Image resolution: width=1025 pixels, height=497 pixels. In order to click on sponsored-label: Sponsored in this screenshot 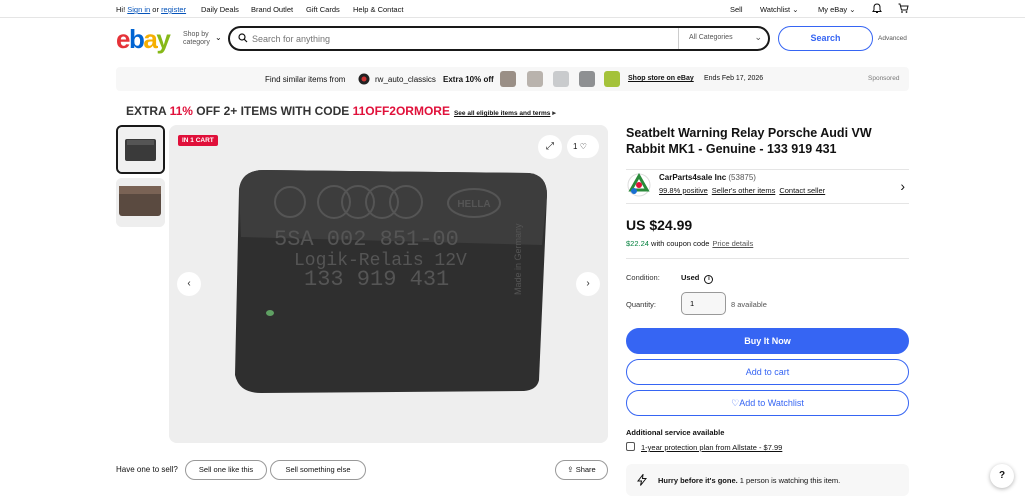, I will do `click(884, 78)`.